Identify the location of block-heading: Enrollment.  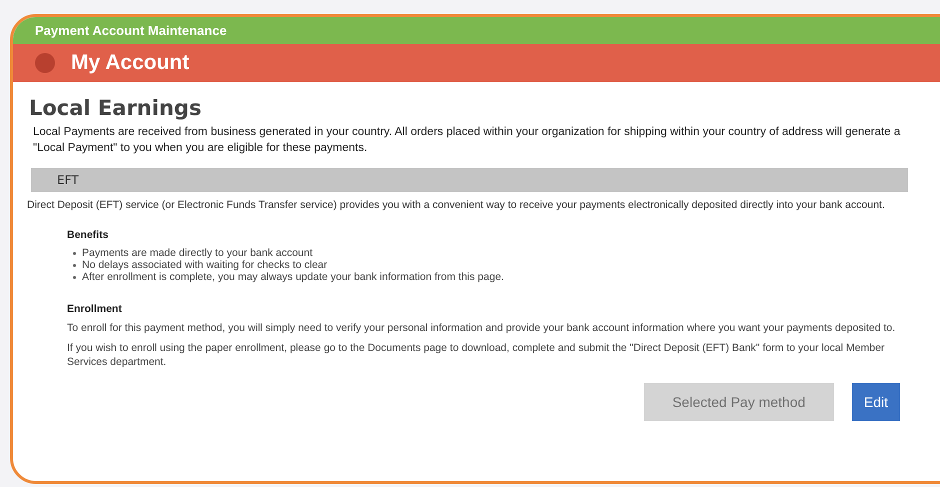
(94, 309).